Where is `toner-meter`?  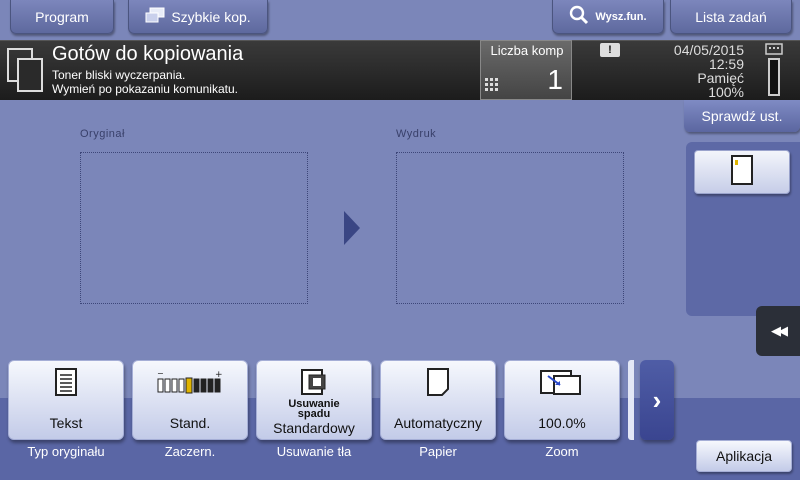
toner-meter is located at coordinates (774, 77).